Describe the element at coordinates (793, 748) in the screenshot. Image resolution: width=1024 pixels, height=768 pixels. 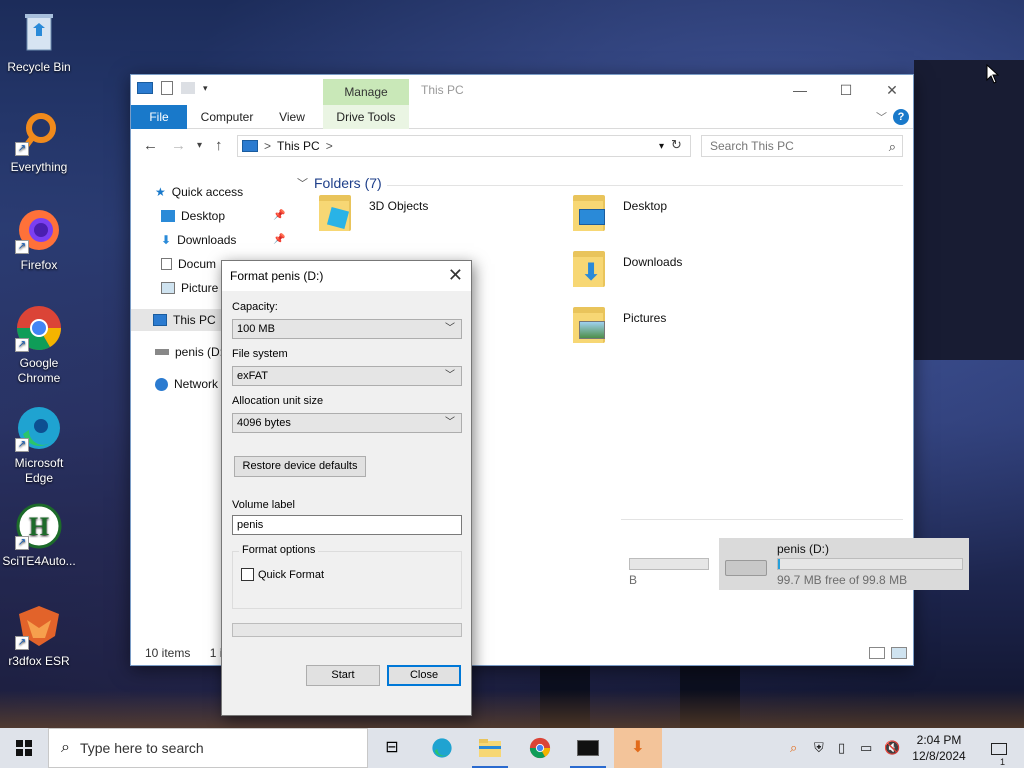
I see `everything-tray-icon: ⌕` at that location.